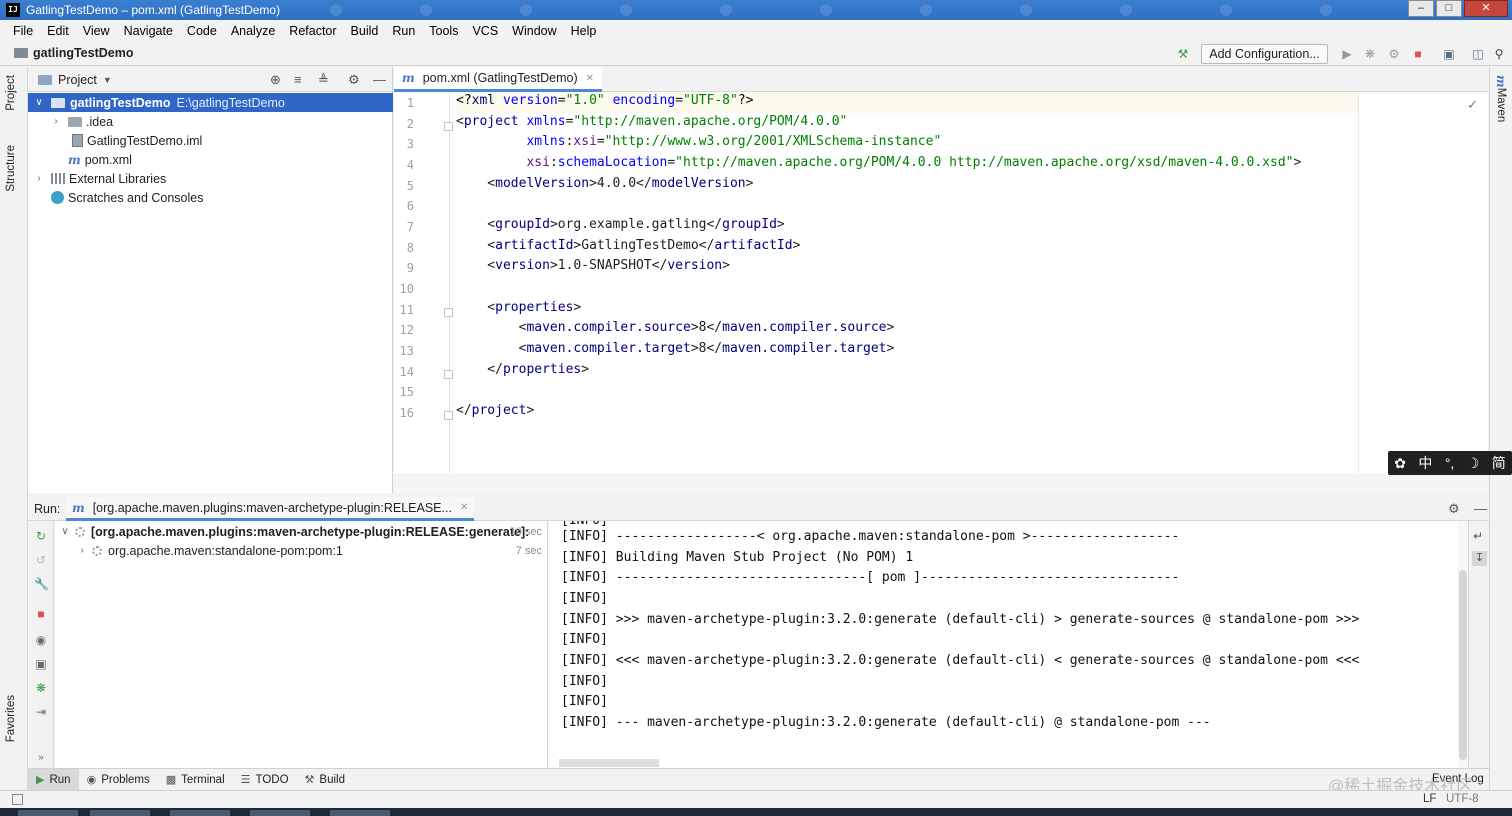 This screenshot has height=816, width=1512. I want to click on menu-analyze: Analyze, so click(253, 31).